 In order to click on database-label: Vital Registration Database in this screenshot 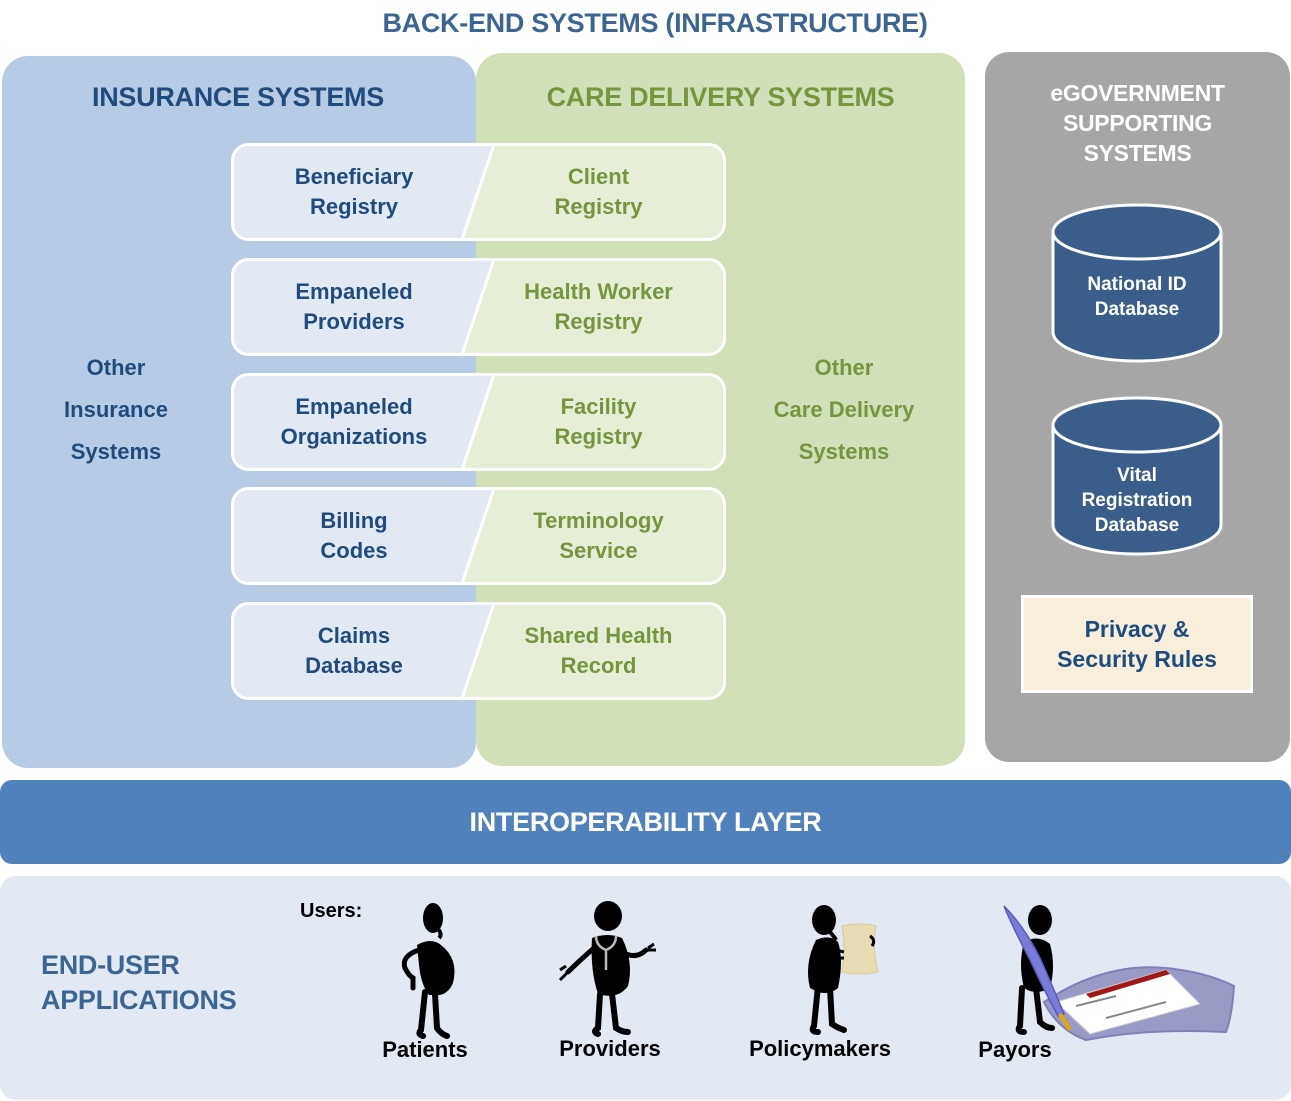, I will do `click(1137, 500)`.